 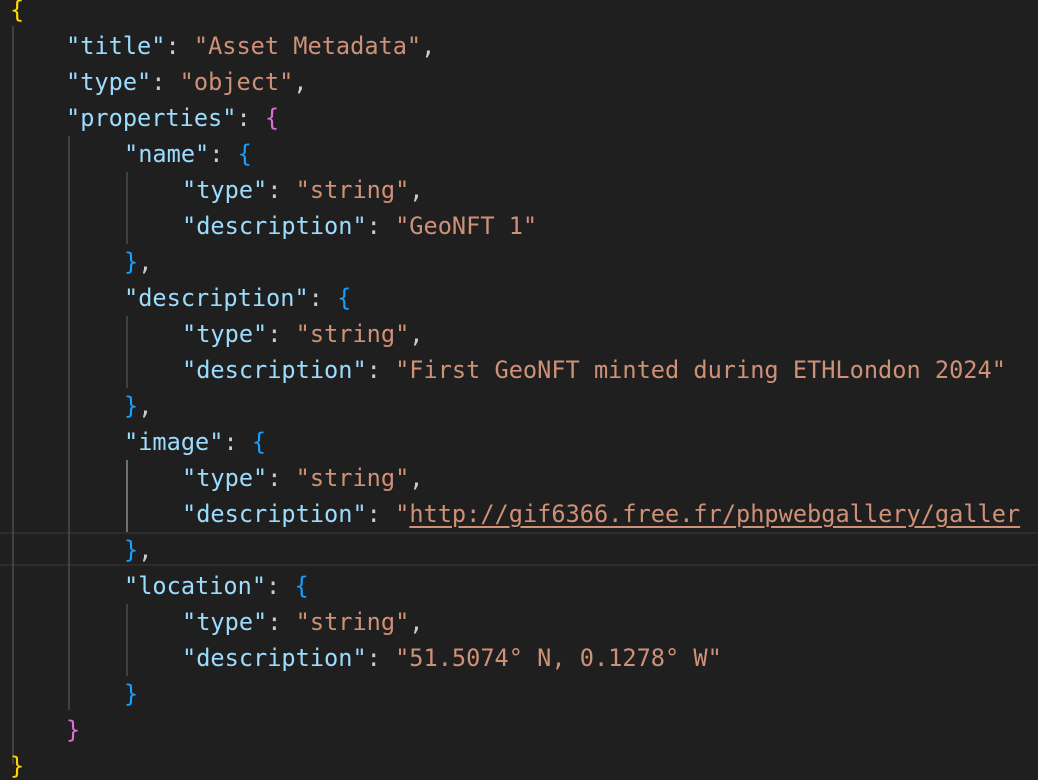 I want to click on json-key: "name", so click(x=167, y=154).